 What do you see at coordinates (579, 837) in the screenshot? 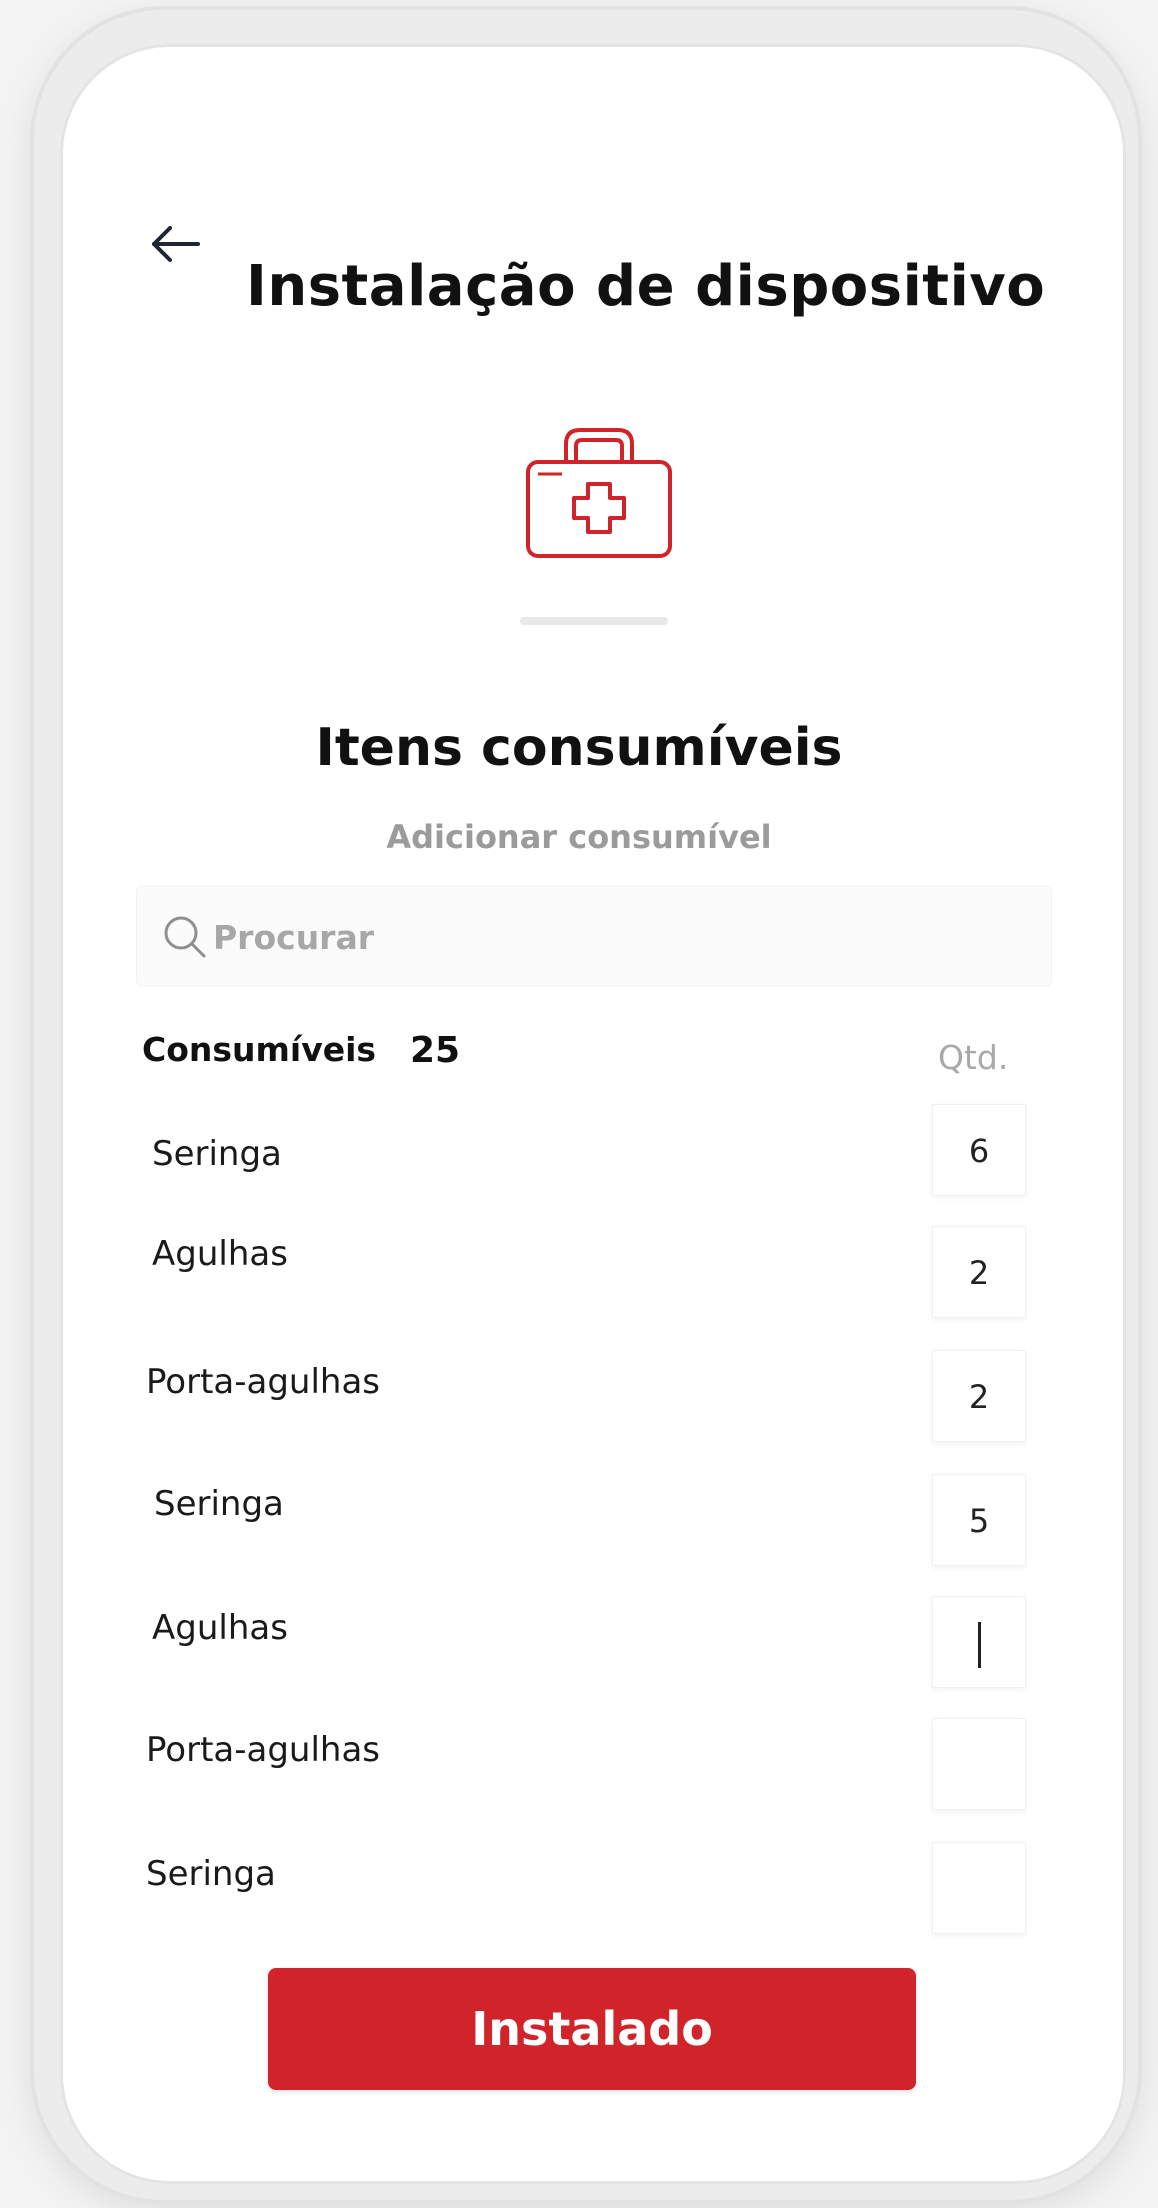
I see `add-consumable-link: Adicionar consumível` at bounding box center [579, 837].